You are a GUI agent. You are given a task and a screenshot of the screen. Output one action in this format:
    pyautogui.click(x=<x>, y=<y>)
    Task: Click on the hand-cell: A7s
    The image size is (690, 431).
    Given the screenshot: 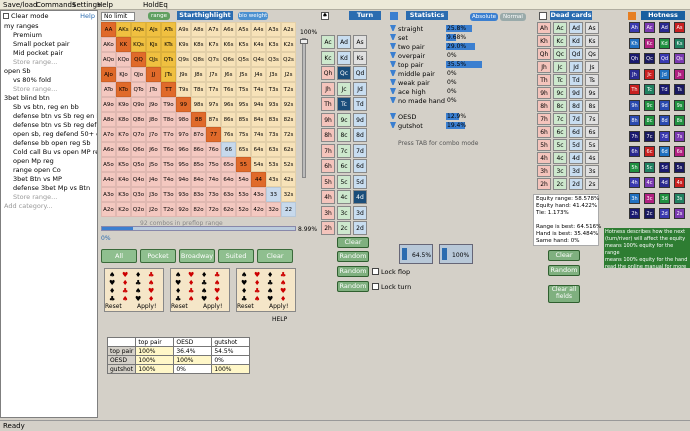 What is the action you would take?
    pyautogui.click(x=213, y=29)
    